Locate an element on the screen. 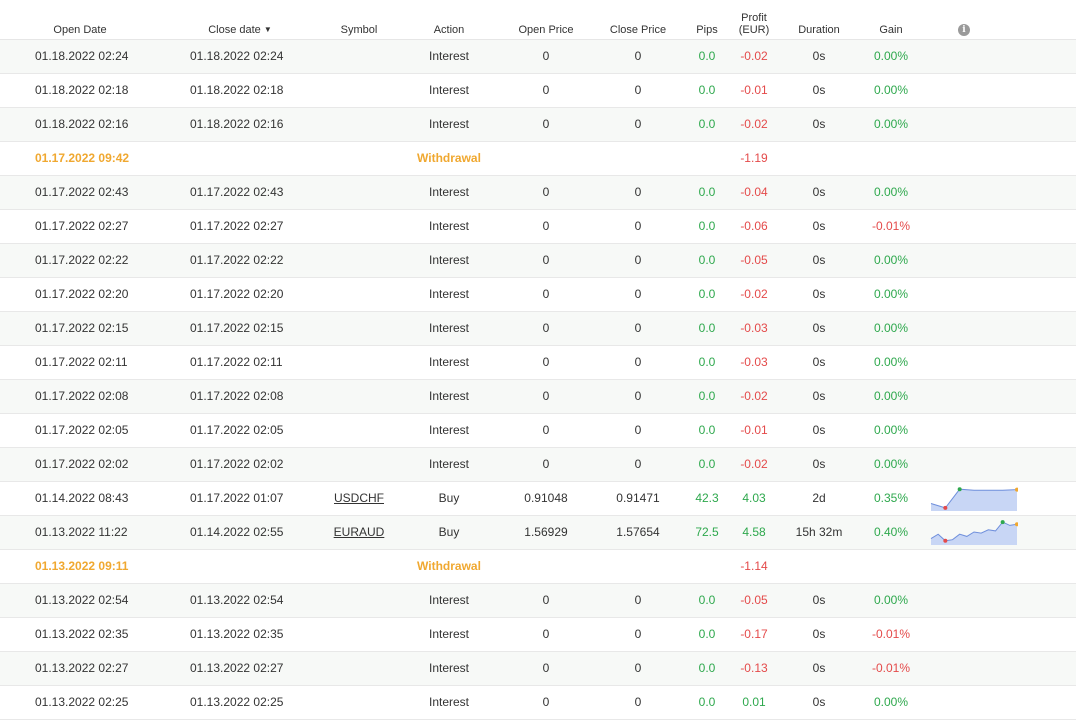 The image size is (1076, 721). info-icon: i is located at coordinates (964, 29).